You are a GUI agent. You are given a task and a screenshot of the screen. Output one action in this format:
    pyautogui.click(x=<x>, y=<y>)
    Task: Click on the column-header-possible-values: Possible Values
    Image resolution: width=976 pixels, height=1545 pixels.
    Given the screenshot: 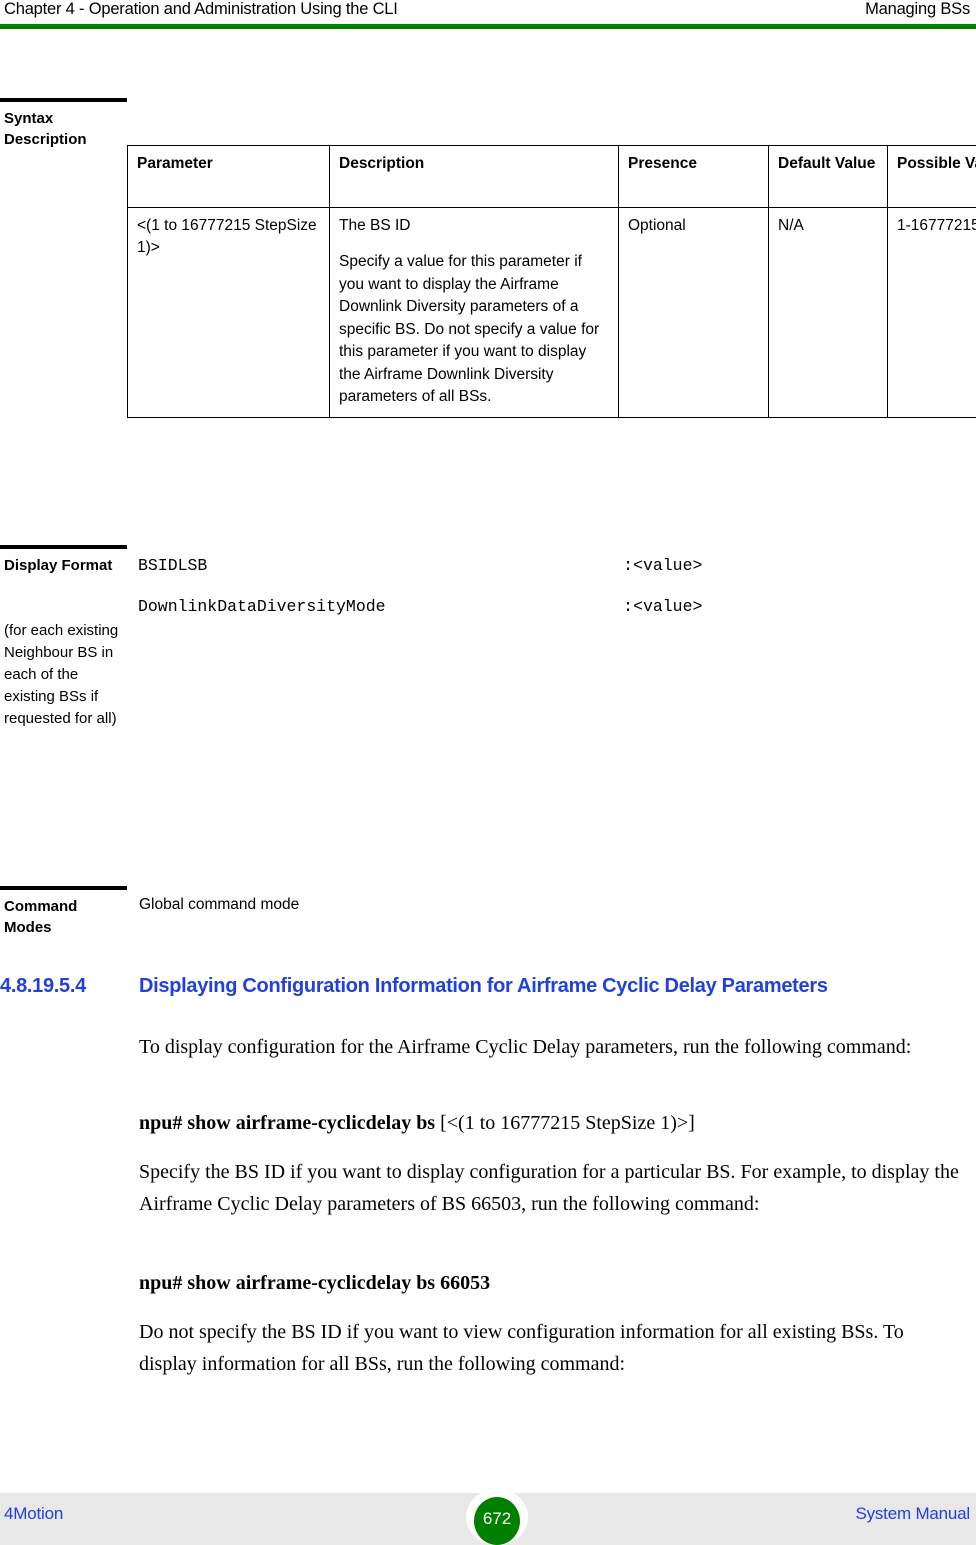 What is the action you would take?
    pyautogui.click(x=931, y=176)
    